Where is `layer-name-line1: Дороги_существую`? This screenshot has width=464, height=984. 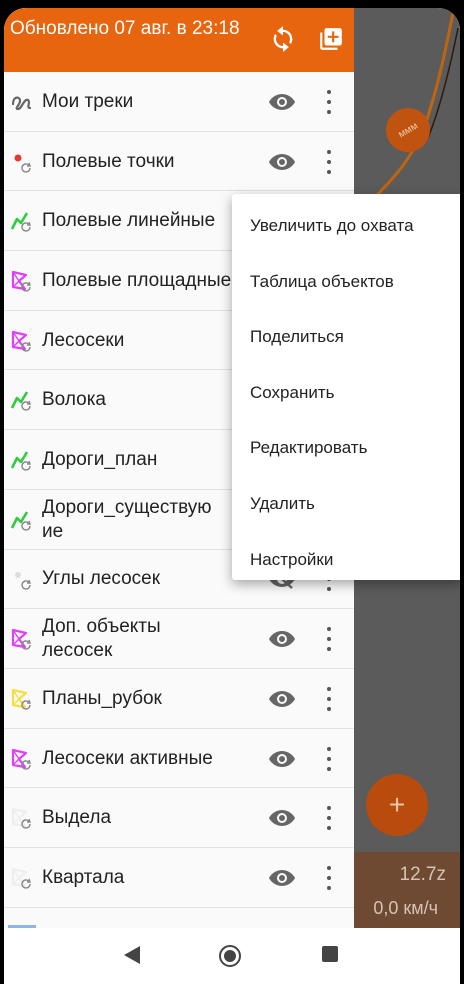
layer-name-line1: Дороги_существую is located at coordinates (127, 507).